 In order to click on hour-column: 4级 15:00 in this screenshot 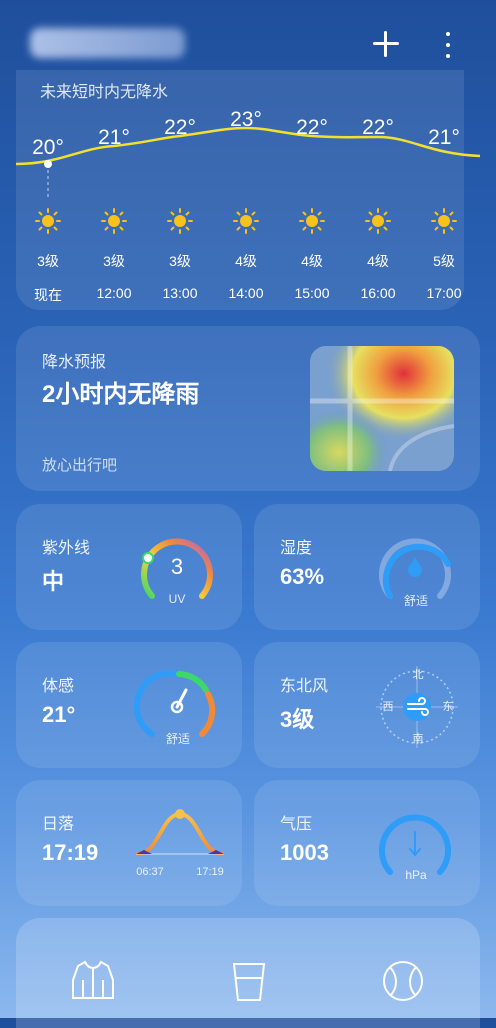, I will do `click(312, 254)`.